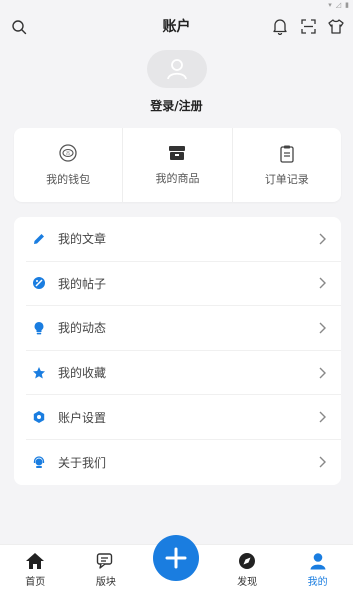  What do you see at coordinates (176, 590) in the screenshot?
I see `tab-spacer` at bounding box center [176, 590].